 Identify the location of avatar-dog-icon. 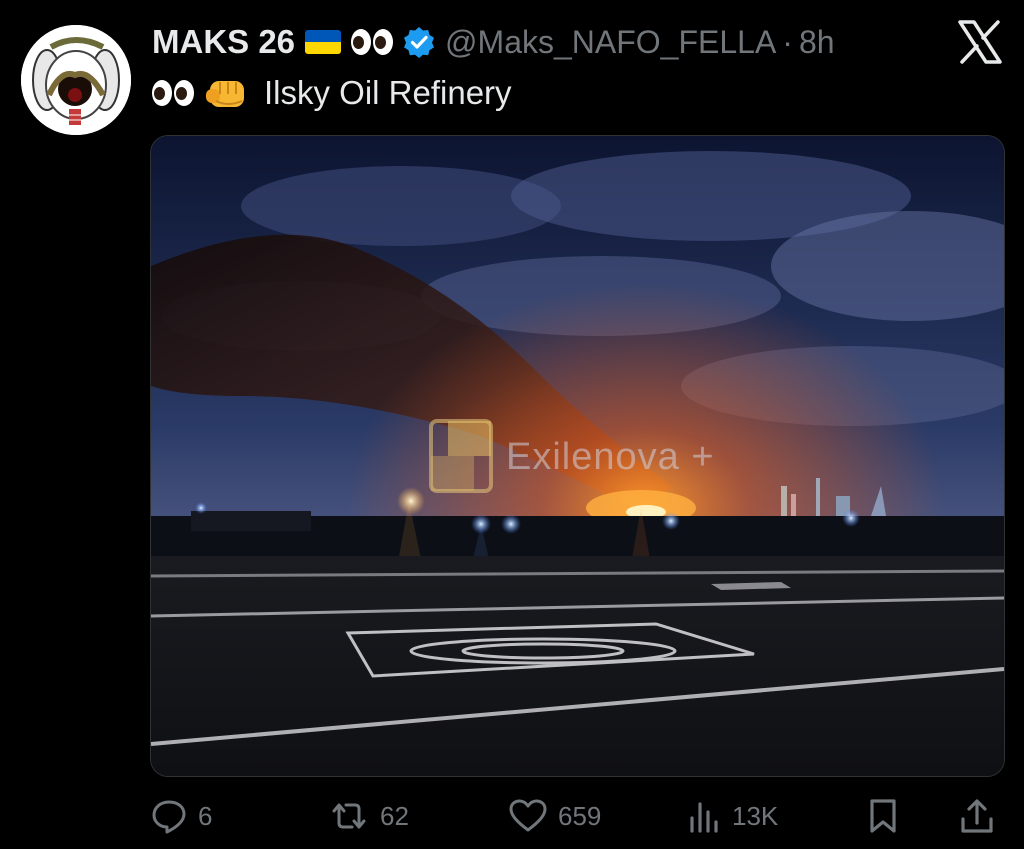
(76, 80).